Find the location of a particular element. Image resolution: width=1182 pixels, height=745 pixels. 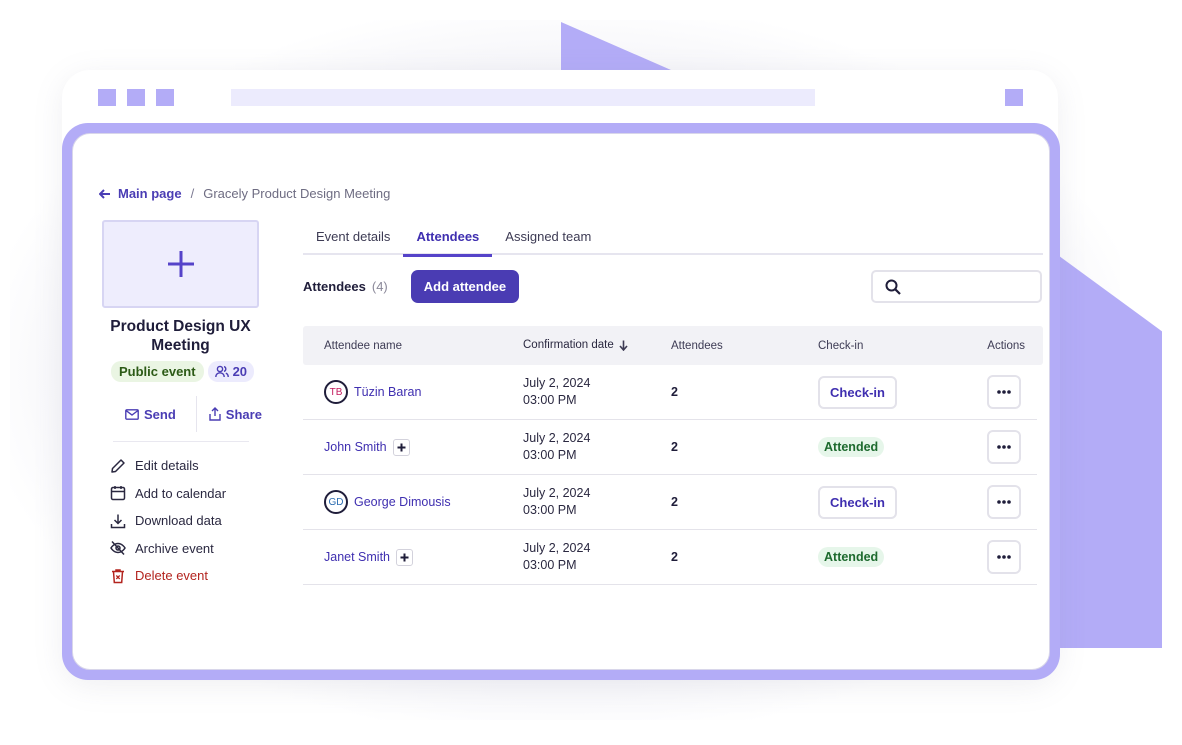

share-actions: Send Share is located at coordinates (193, 414).